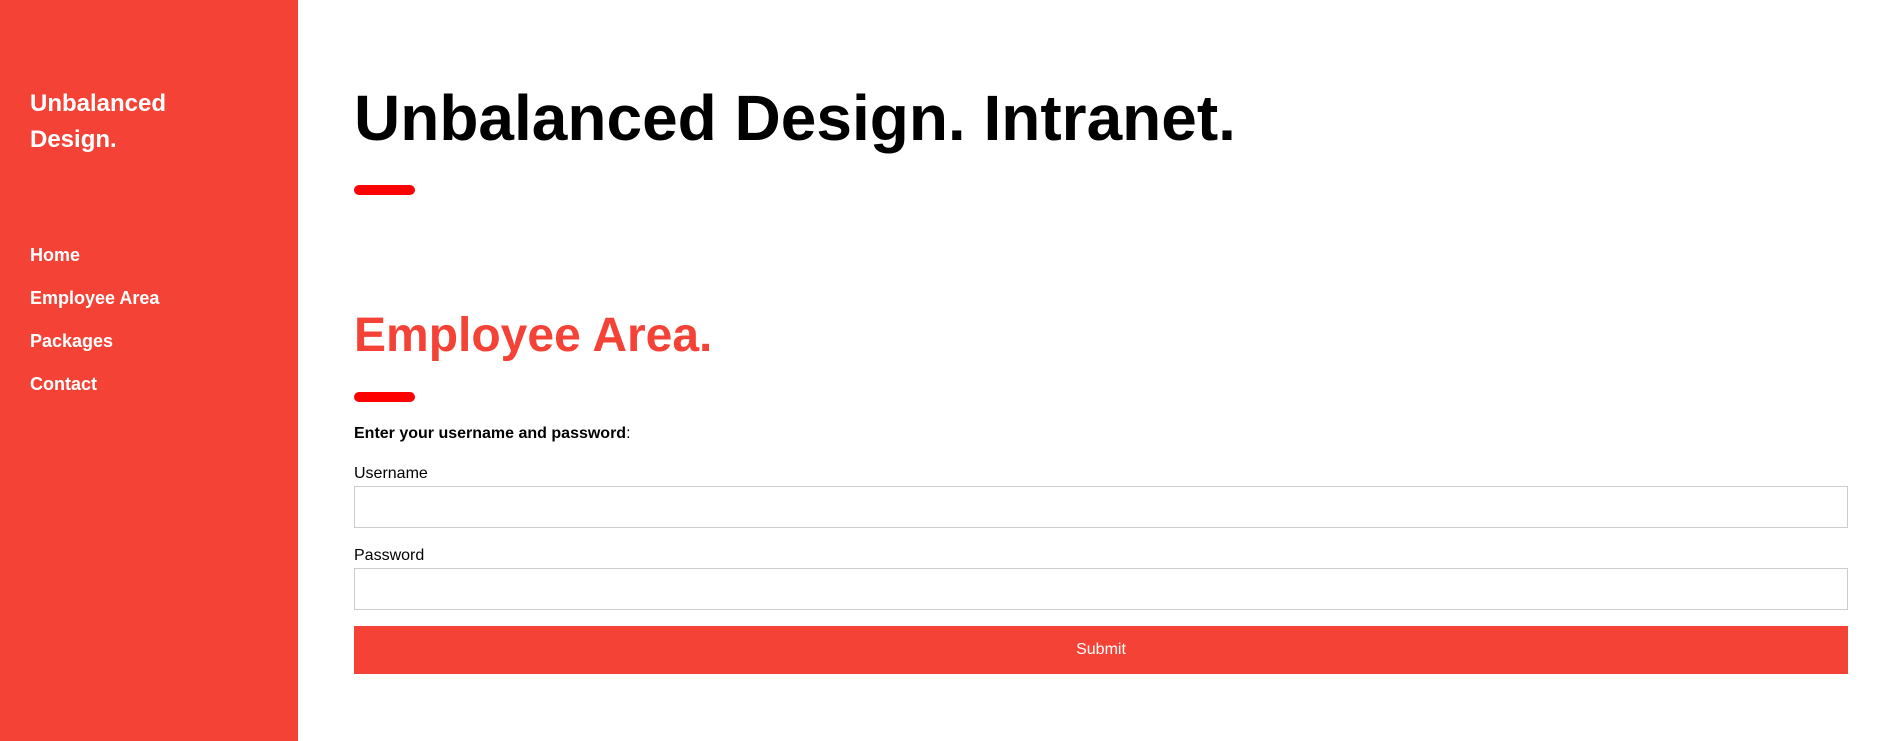 This screenshot has width=1888, height=741. What do you see at coordinates (71, 341) in the screenshot?
I see `nav-link-packages: Packages` at bounding box center [71, 341].